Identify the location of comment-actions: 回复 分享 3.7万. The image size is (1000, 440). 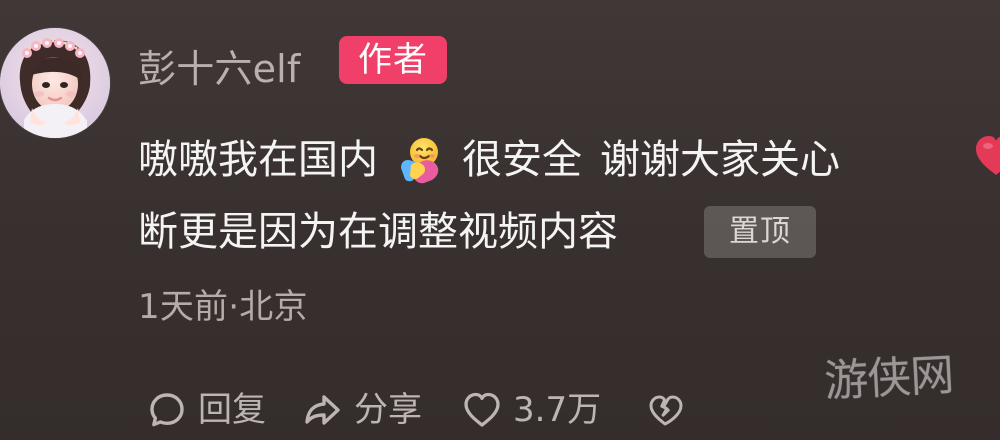
(414, 410).